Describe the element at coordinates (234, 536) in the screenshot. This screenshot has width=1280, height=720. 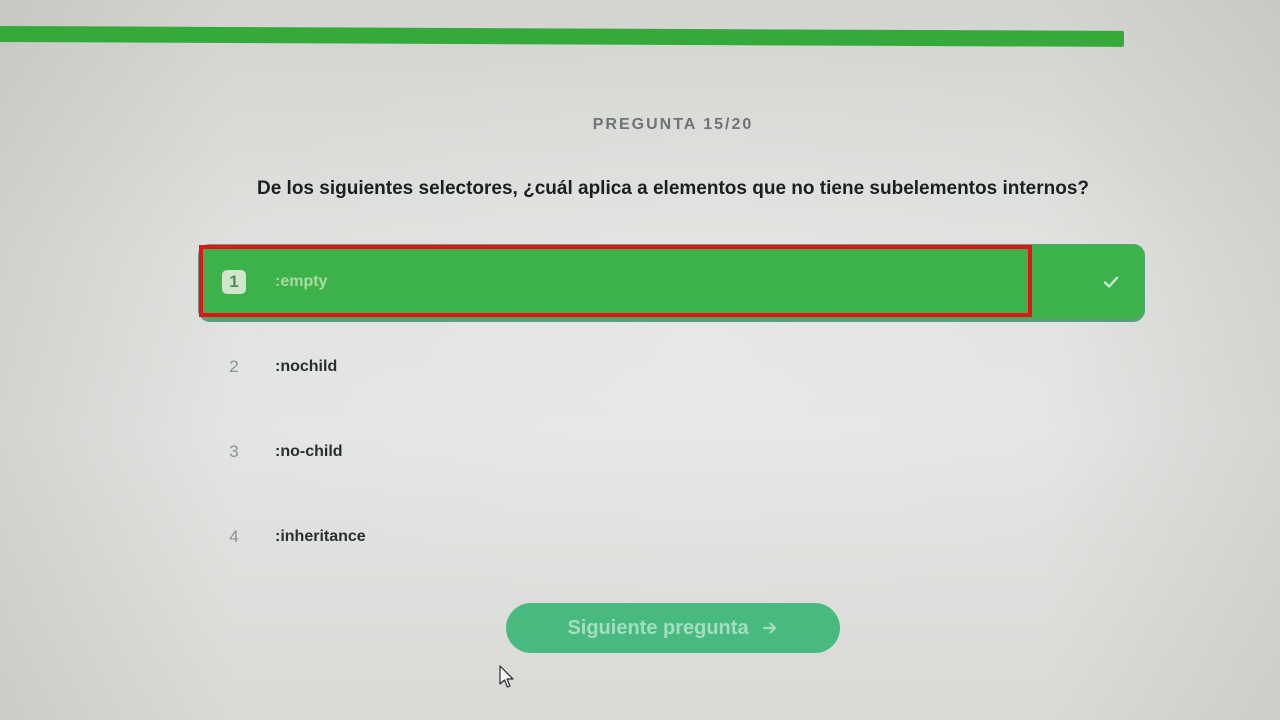
I see `answer-number: 4` at that location.